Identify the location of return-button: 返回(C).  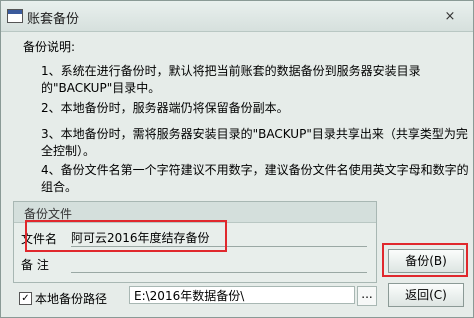
(426, 295).